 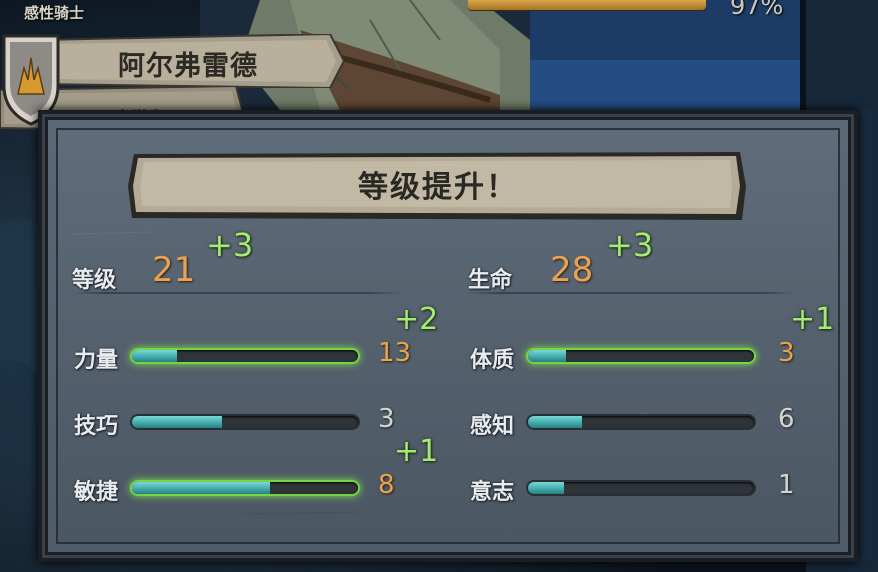 What do you see at coordinates (587, 5) in the screenshot?
I see `top-health-bar` at bounding box center [587, 5].